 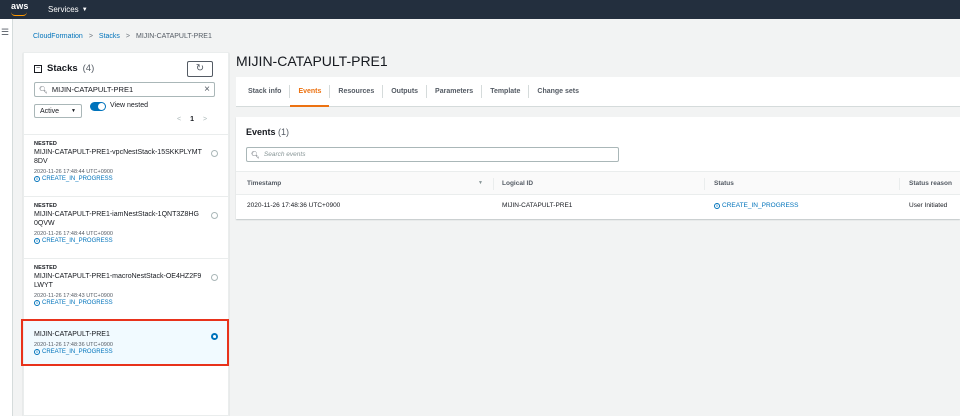 What do you see at coordinates (480, 9) in the screenshot?
I see `top-navigation-bar: aws Services ▼` at bounding box center [480, 9].